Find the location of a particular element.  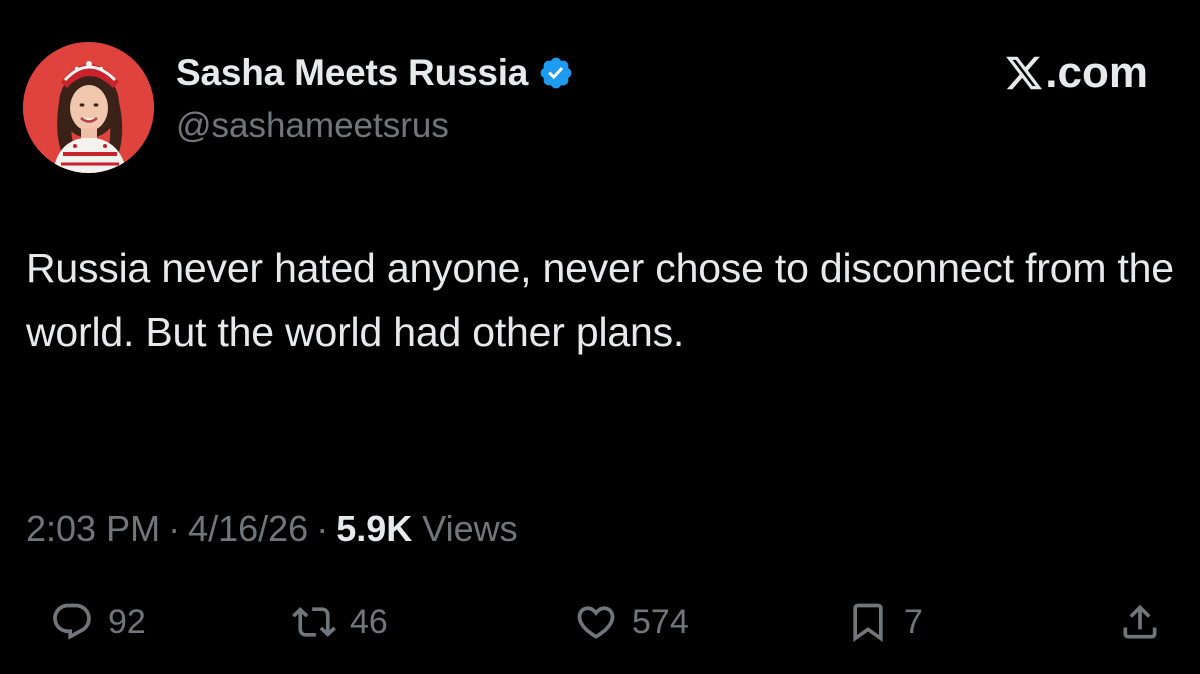

views-count: 5.9K is located at coordinates (374, 528).